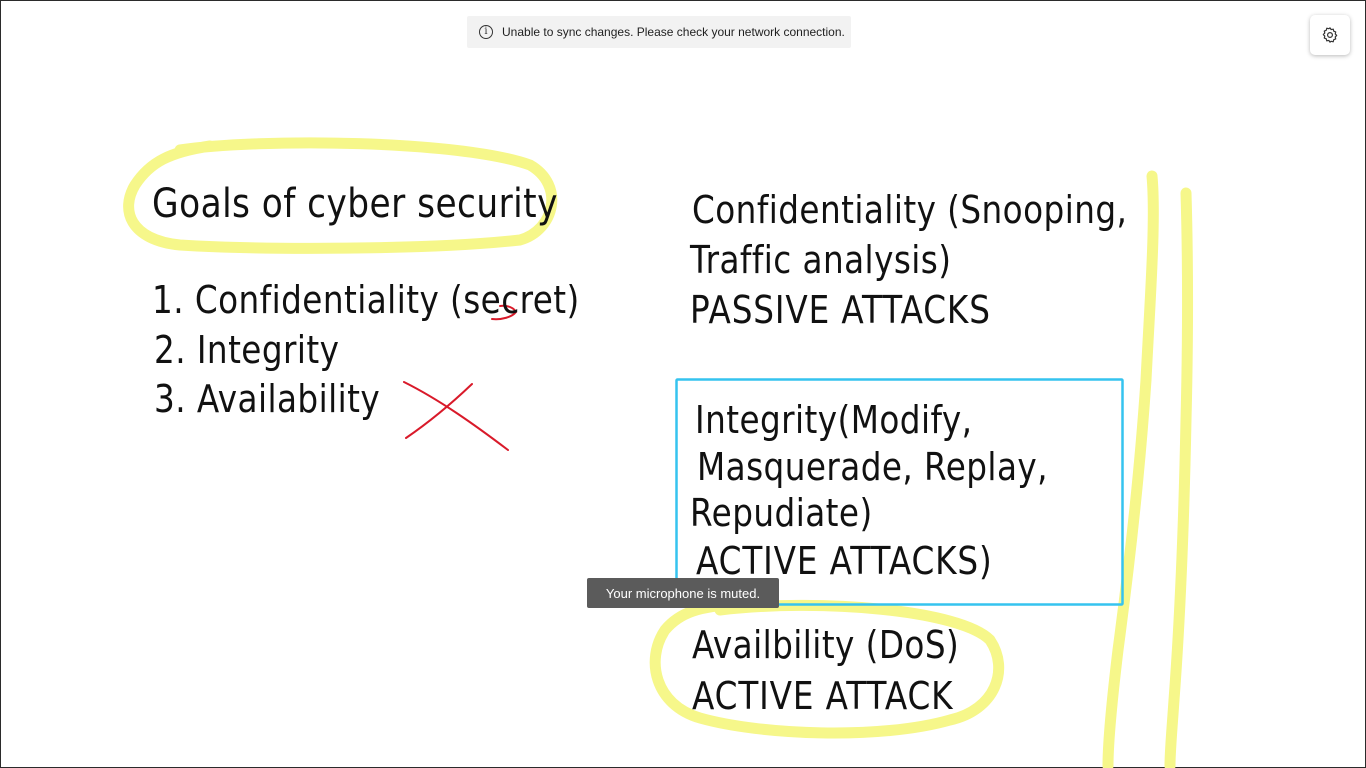 This screenshot has width=1366, height=768. I want to click on confidentiality-line-1: Confidentiality (Snooping,, so click(910, 210).